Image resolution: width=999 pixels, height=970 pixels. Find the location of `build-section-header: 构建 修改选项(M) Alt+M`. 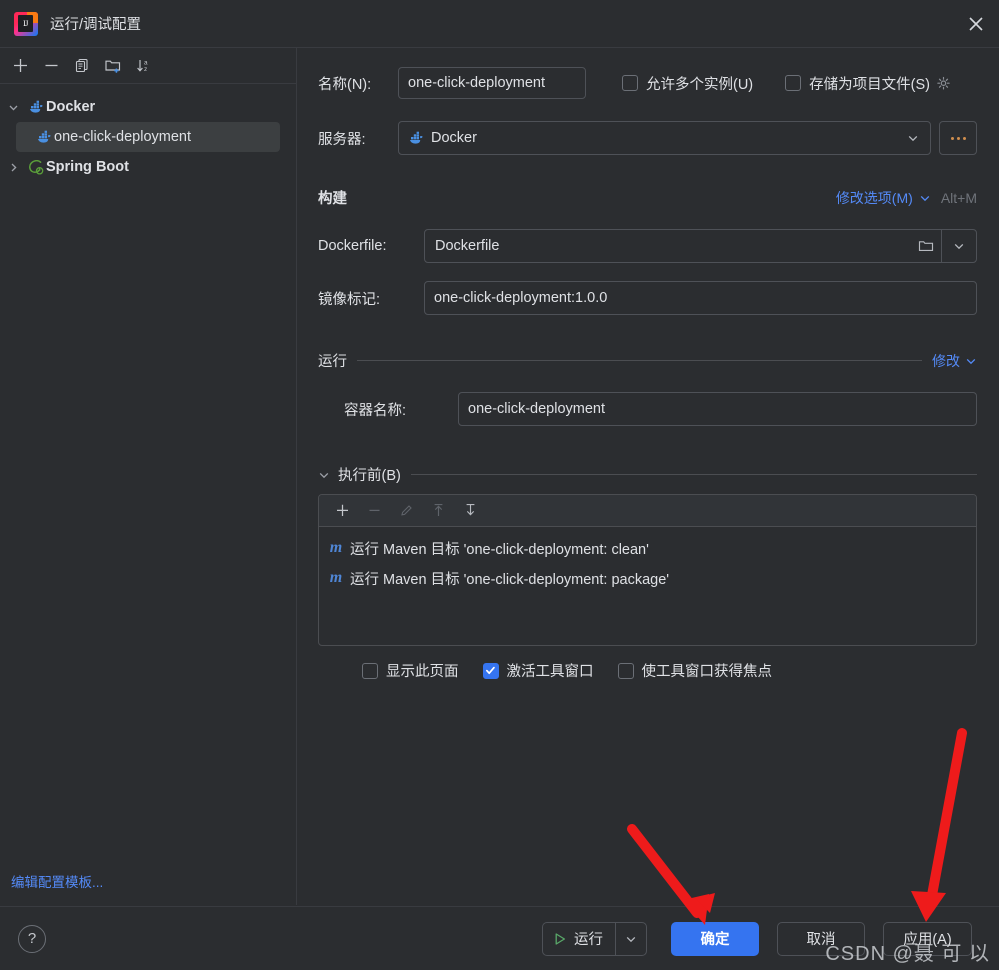

build-section-header: 构建 修改选项(M) Alt+M is located at coordinates (647, 197).